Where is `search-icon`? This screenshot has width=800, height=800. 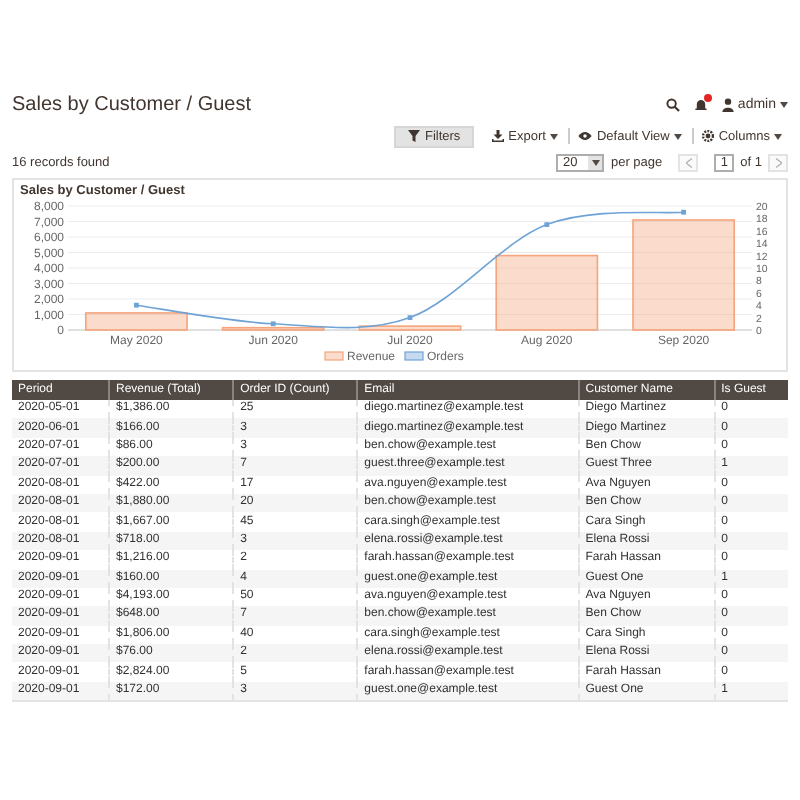 search-icon is located at coordinates (672, 104).